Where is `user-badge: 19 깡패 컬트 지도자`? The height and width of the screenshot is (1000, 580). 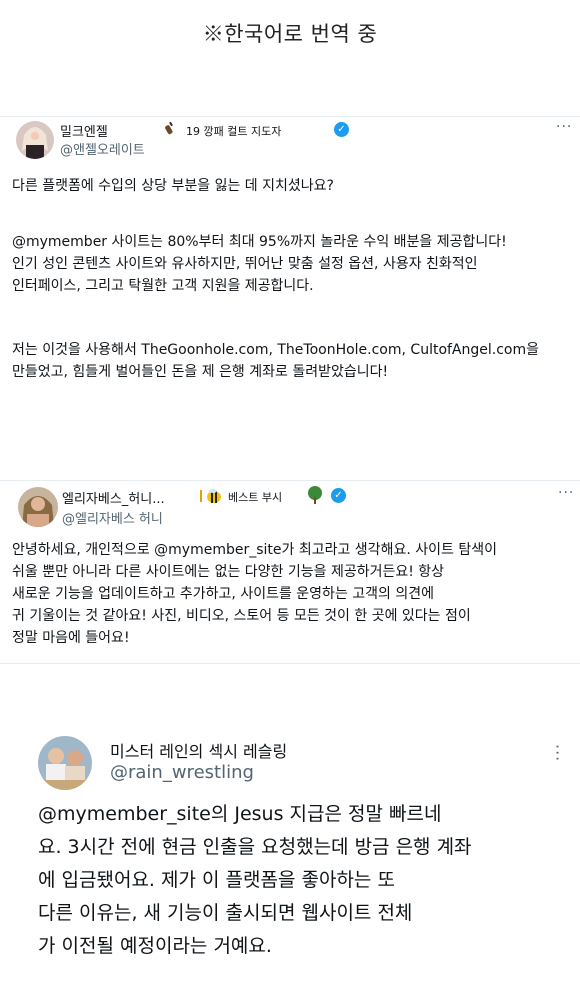
user-badge: 19 깡패 컬트 지도자 is located at coordinates (234, 131).